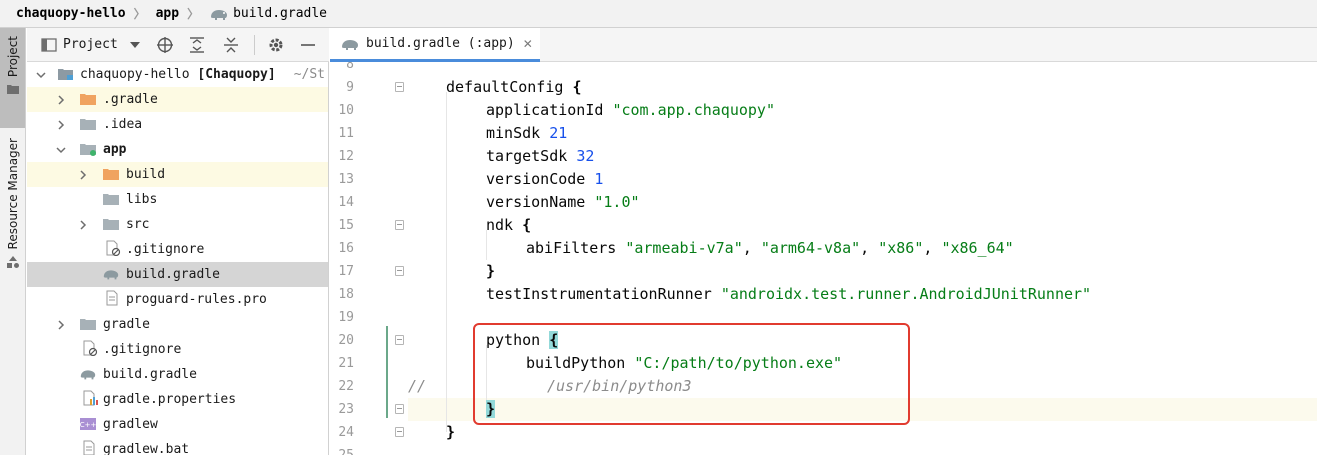  I want to click on tree-row-app-gitignore: .gitignore, so click(177, 249).